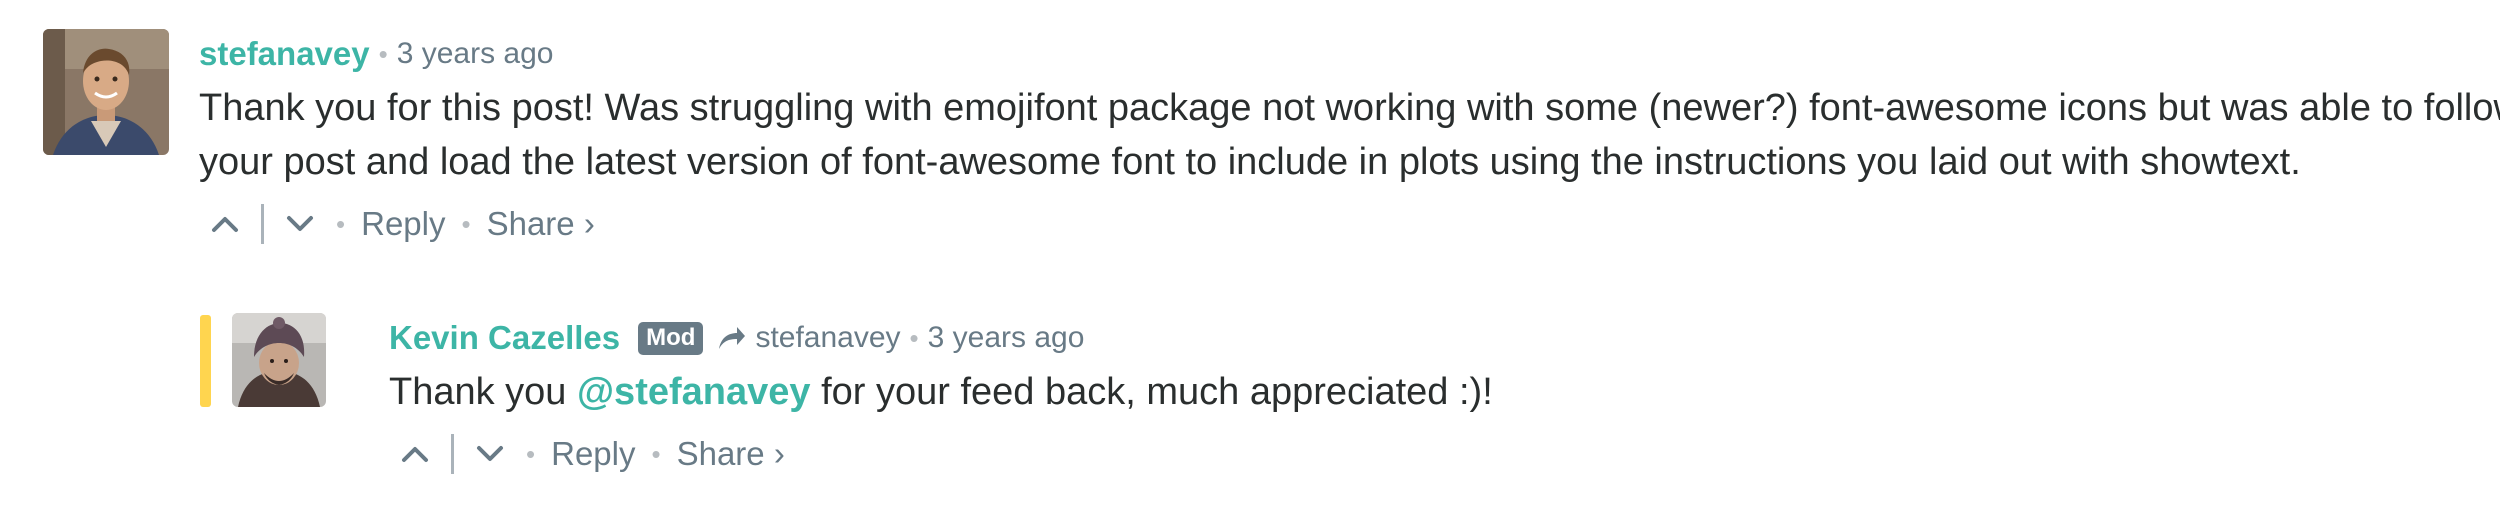 The width and height of the screenshot is (2500, 513). I want to click on message-text: Thank you, so click(483, 392).